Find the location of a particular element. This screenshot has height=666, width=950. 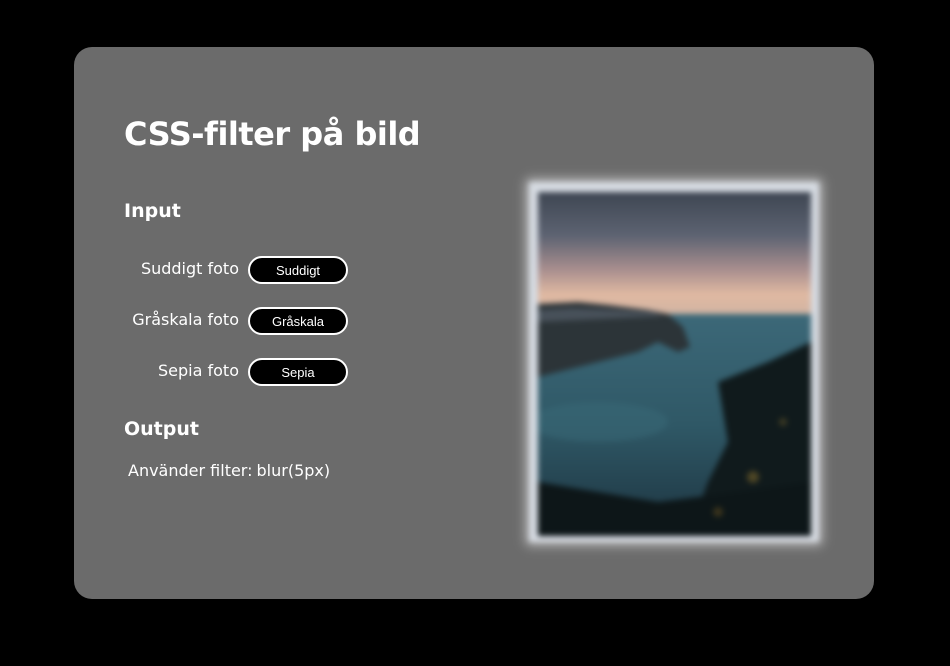

blur-button: Suddigt is located at coordinates (298, 270).